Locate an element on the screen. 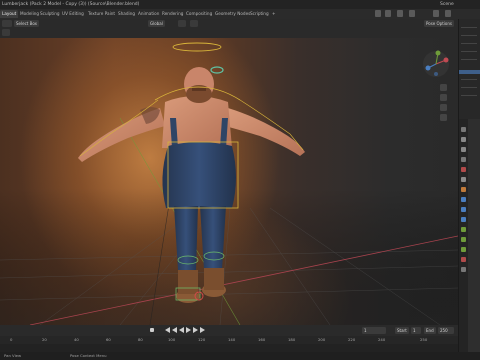 This screenshot has height=360, width=480. frame-tick: 200 is located at coordinates (322, 339).